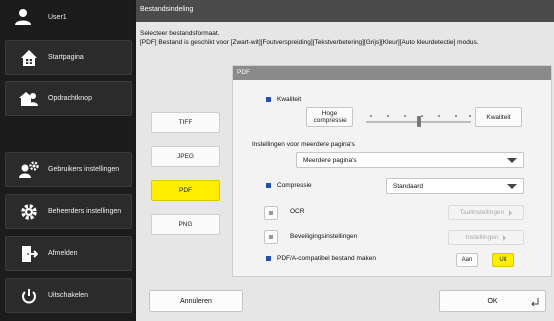  What do you see at coordinates (29, 58) in the screenshot?
I see `home-icon` at bounding box center [29, 58].